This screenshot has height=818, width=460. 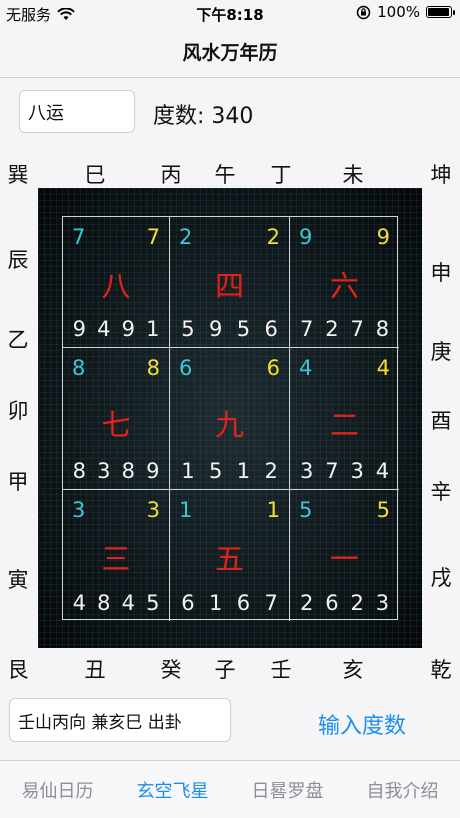 I want to click on water-star: 3, so click(x=153, y=510).